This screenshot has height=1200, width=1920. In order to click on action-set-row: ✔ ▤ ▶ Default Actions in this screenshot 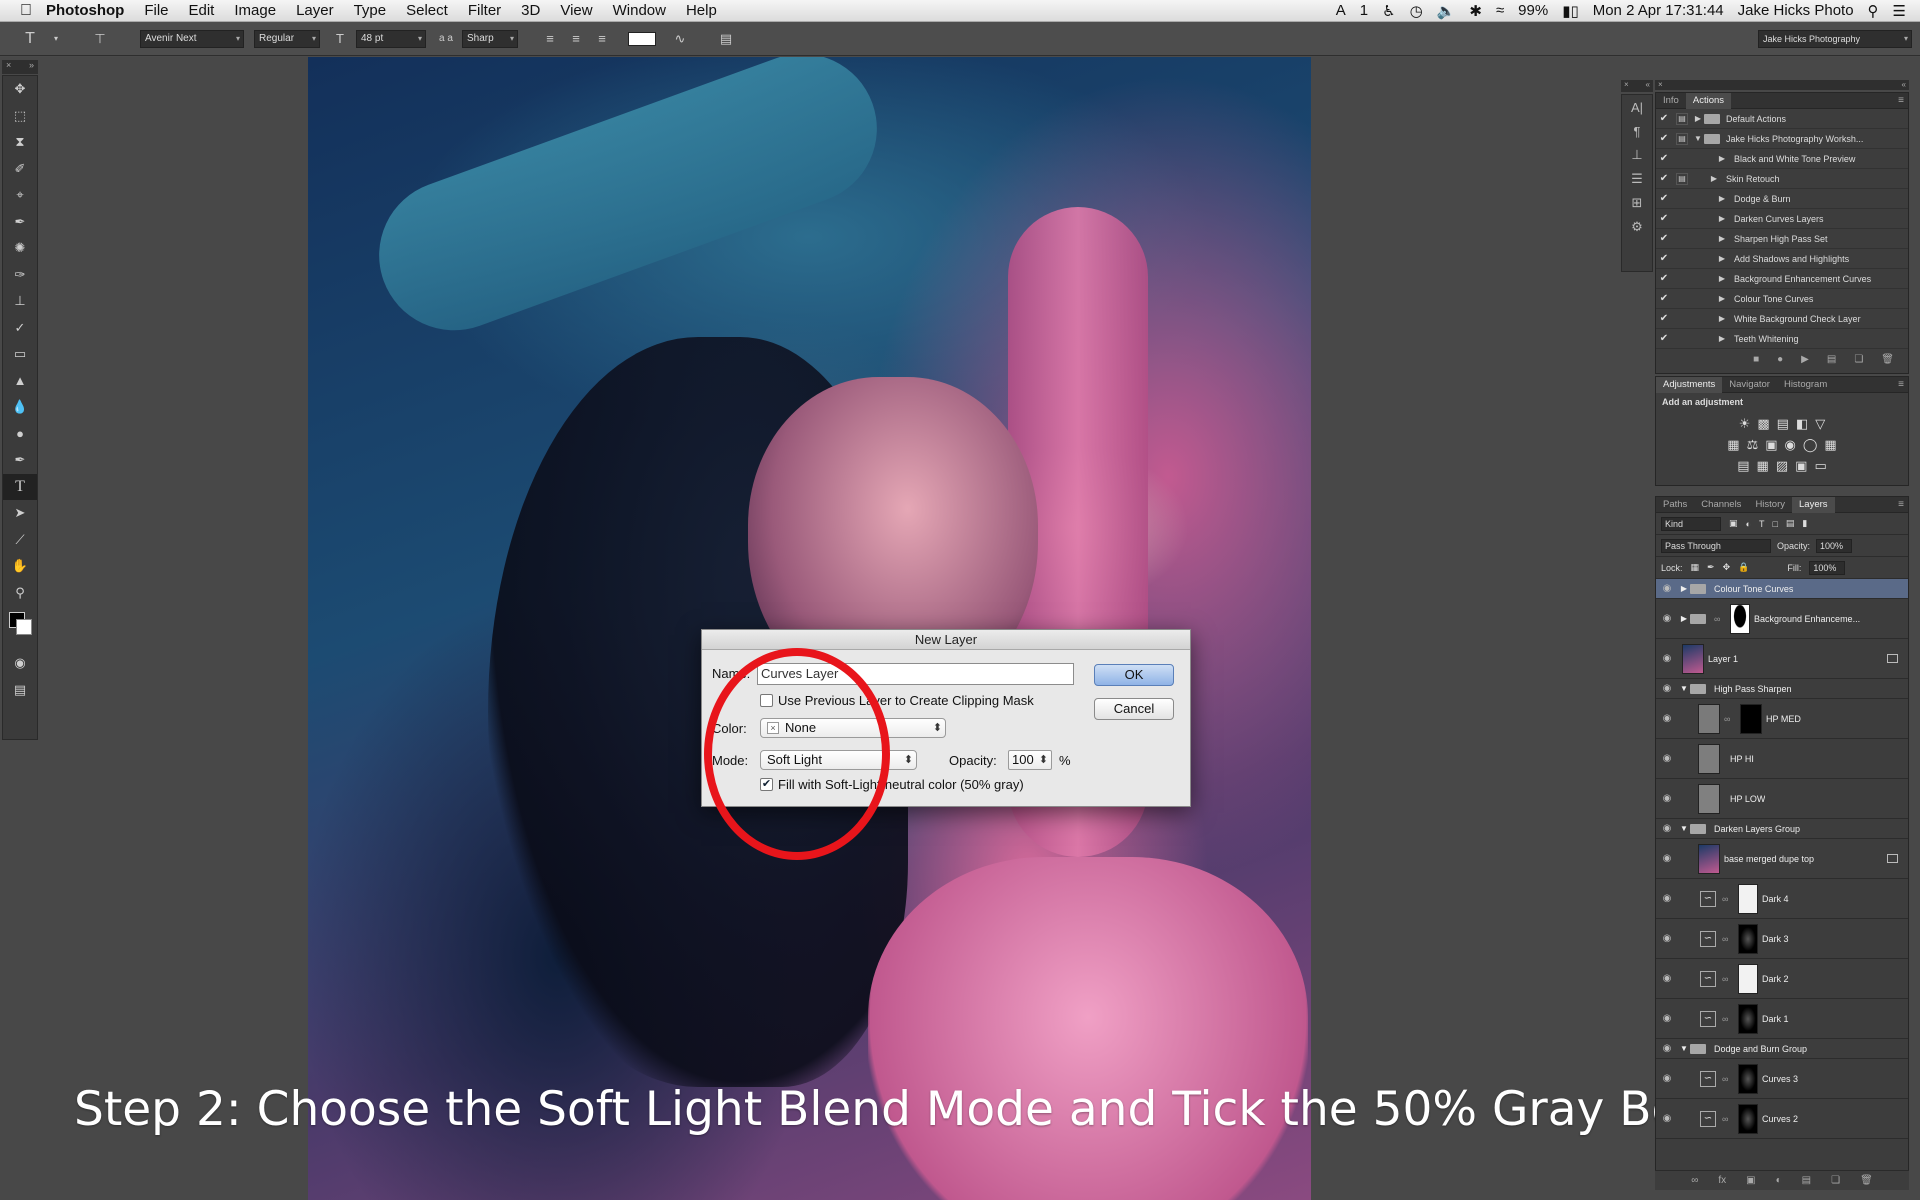, I will do `click(1782, 119)`.